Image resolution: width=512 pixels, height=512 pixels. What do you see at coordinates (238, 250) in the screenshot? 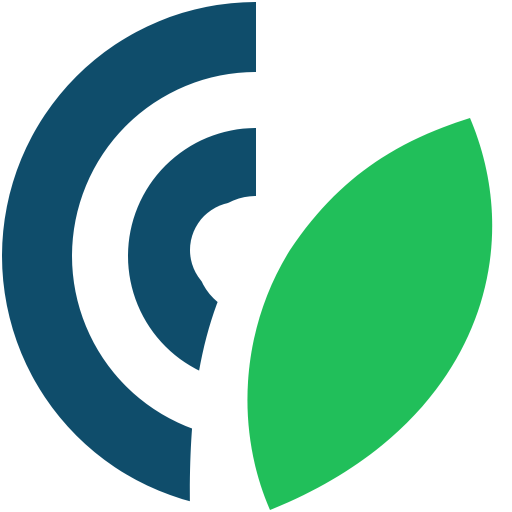
I see `center-dot` at bounding box center [238, 250].